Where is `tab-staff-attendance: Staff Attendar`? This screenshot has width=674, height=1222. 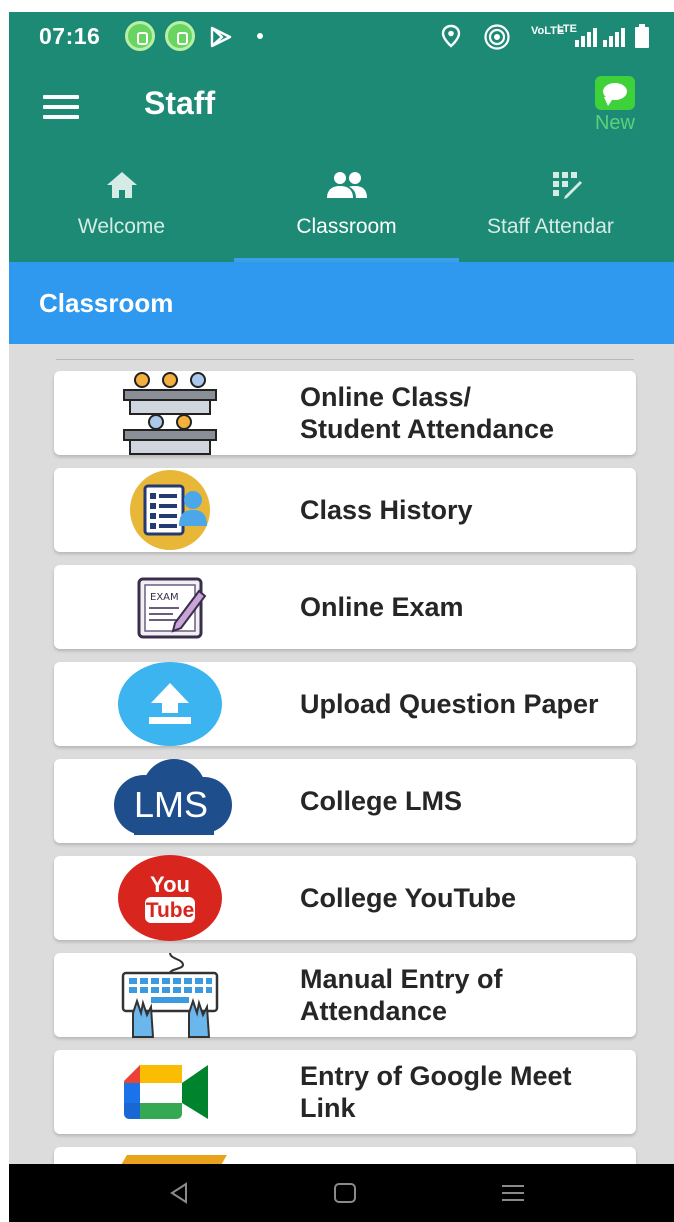
tab-staff-attendance: Staff Attendar is located at coordinates (566, 213).